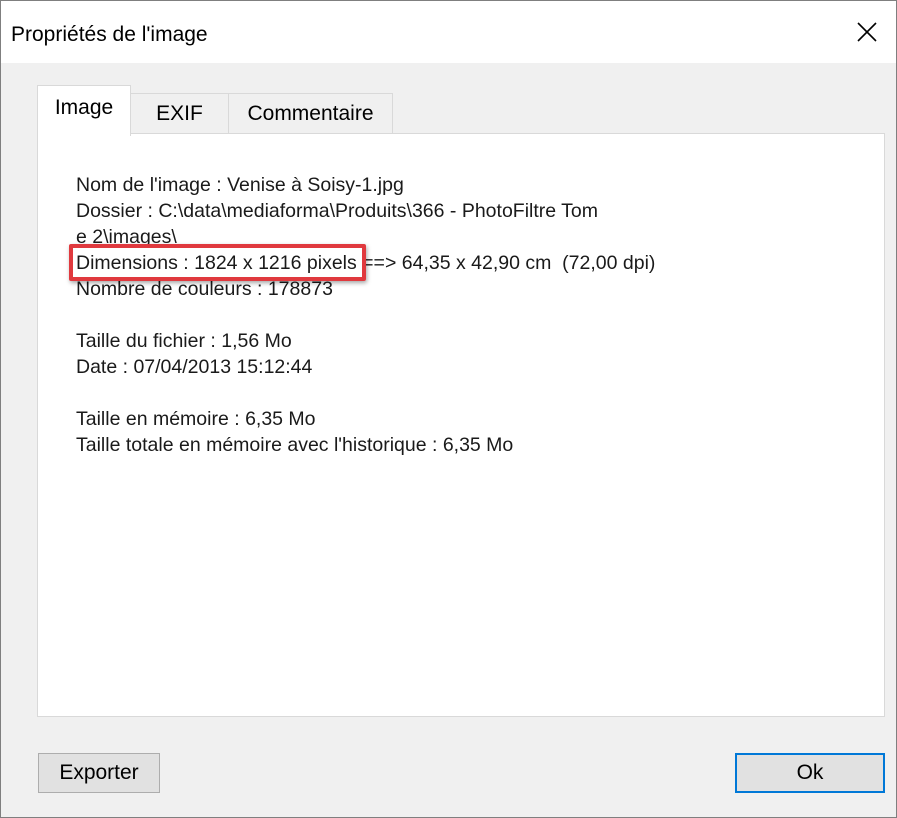  Describe the element at coordinates (184, 341) in the screenshot. I see `file-size-line: Taille du fichier : 1,56 Mo` at that location.